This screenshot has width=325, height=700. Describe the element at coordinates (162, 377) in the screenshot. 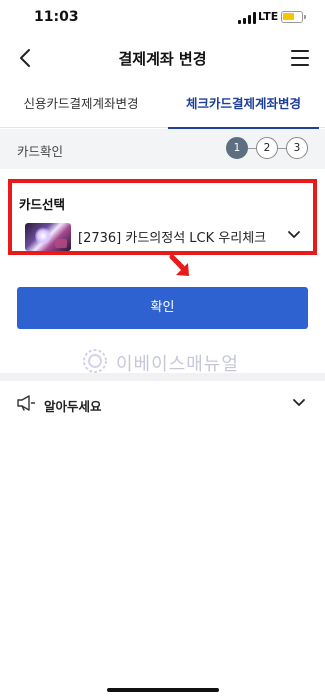

I see `section-divider` at that location.